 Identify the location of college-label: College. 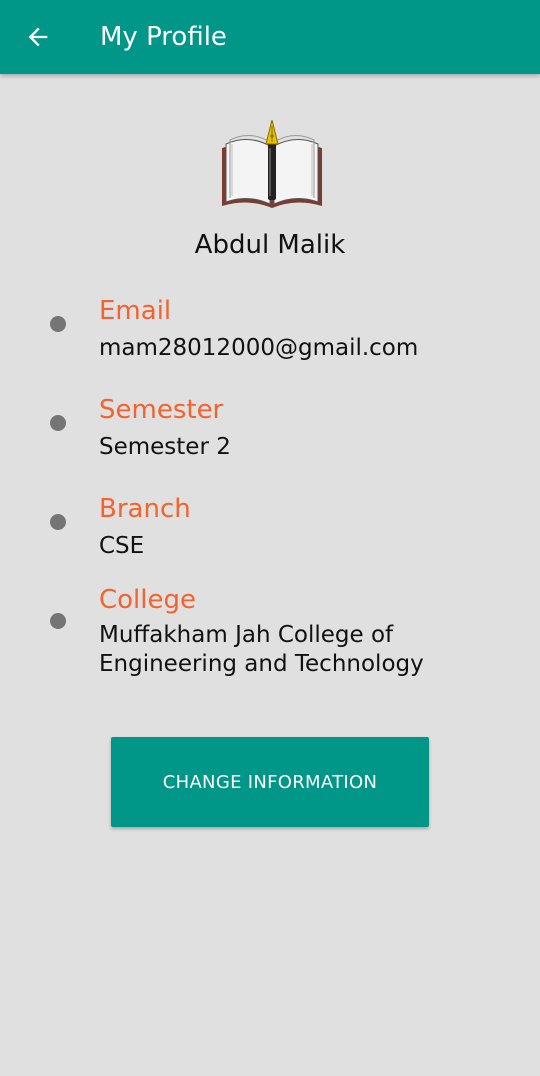
(148, 600).